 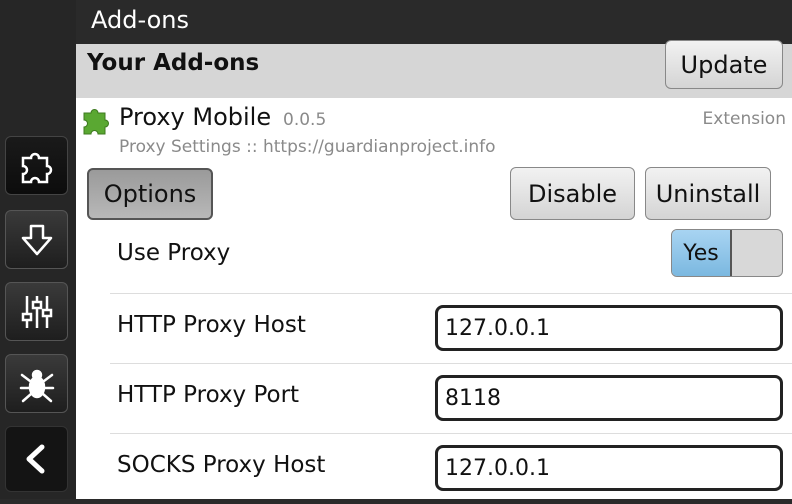 I want to click on chevron-left-icon, so click(x=35, y=459).